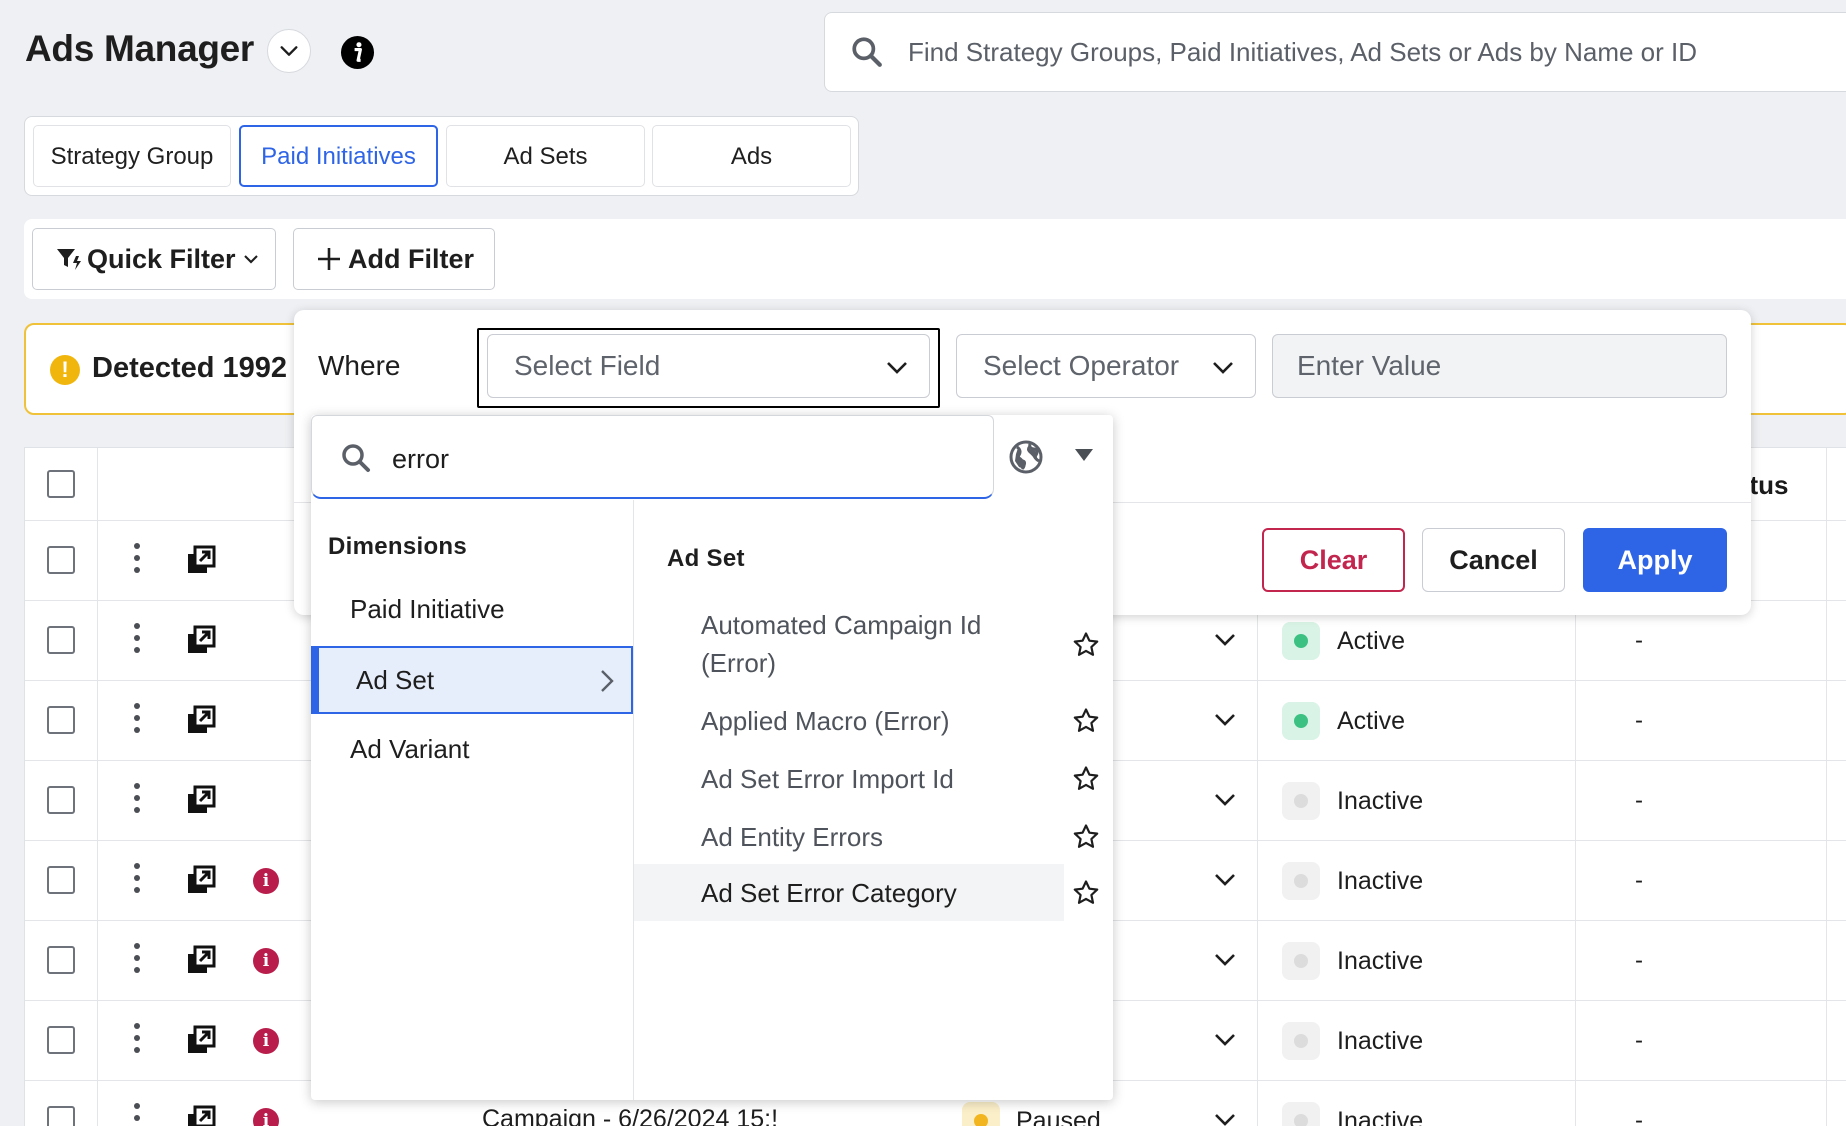  Describe the element at coordinates (472, 680) in the screenshot. I see `dimension-item-ad-set: Ad Set` at that location.